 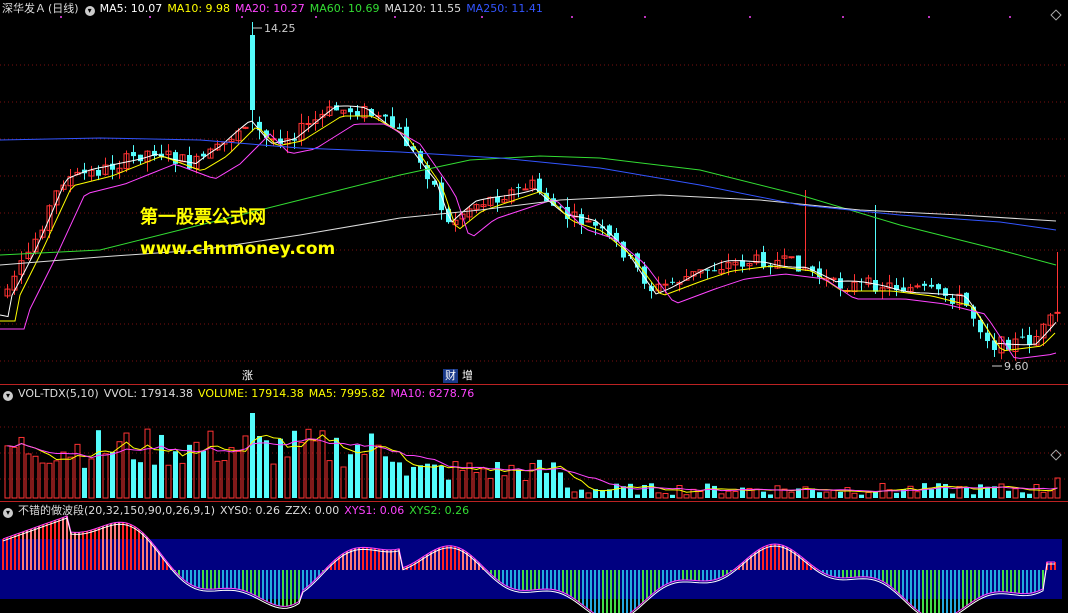 What do you see at coordinates (238, 249) in the screenshot?
I see `watermark-url: www.chnmoney.com` at bounding box center [238, 249].